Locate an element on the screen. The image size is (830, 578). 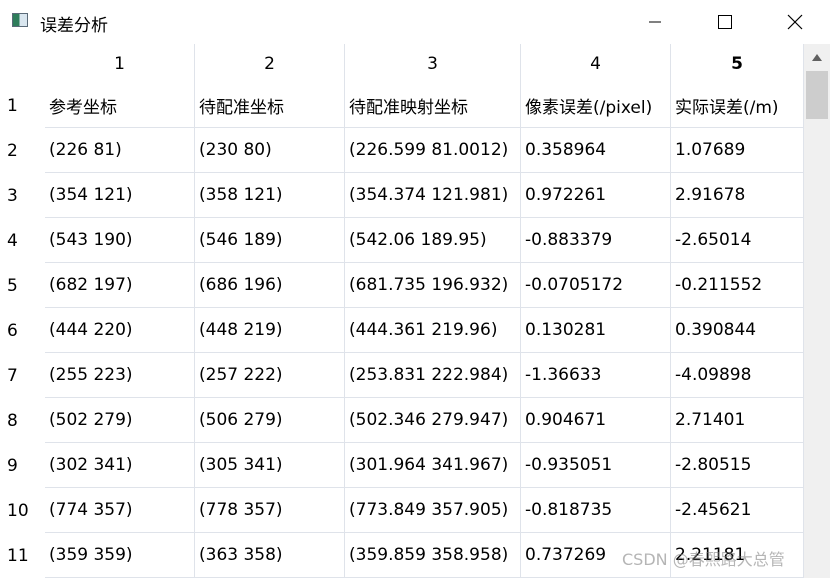
table-cell: 待配准坐标 is located at coordinates (270, 105).